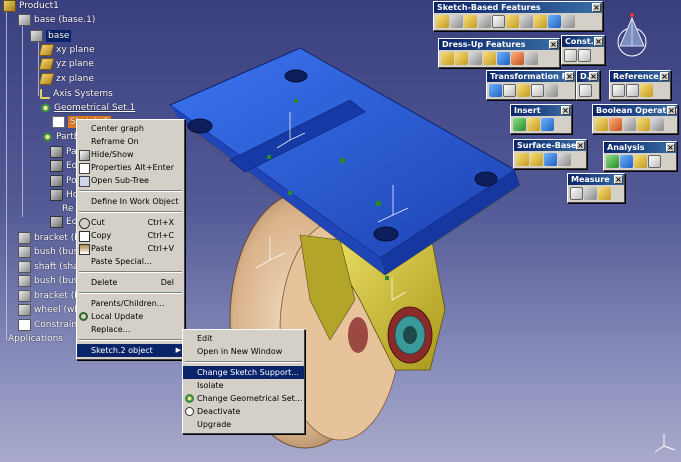 The height and width of the screenshot is (462, 681). What do you see at coordinates (66, 64) in the screenshot?
I see `tree-node-plane-yz: yz plane` at bounding box center [66, 64].